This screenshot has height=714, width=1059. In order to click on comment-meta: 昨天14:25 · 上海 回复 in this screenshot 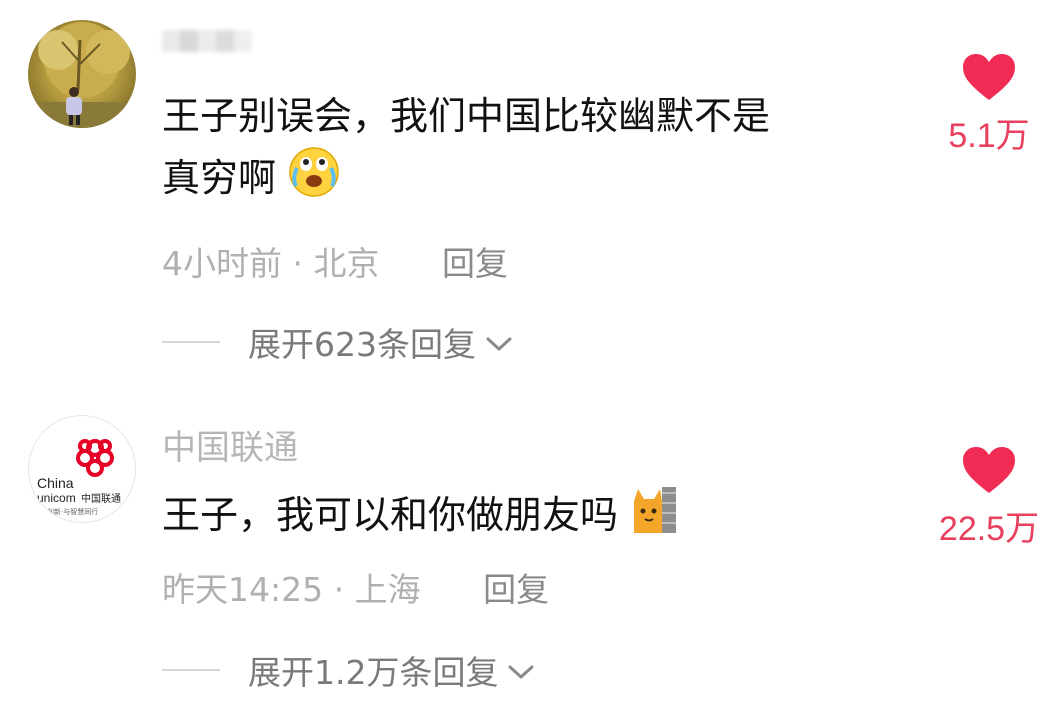, I will do `click(355, 587)`.